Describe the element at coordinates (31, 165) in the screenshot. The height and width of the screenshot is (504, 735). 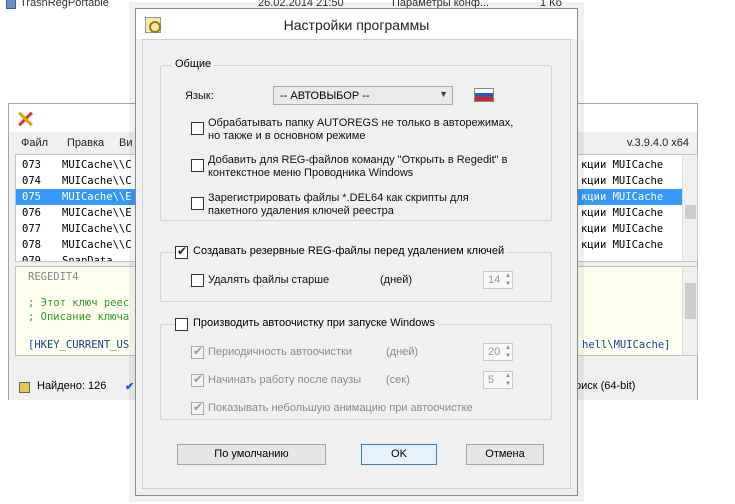
I see `row-number: 073` at that location.